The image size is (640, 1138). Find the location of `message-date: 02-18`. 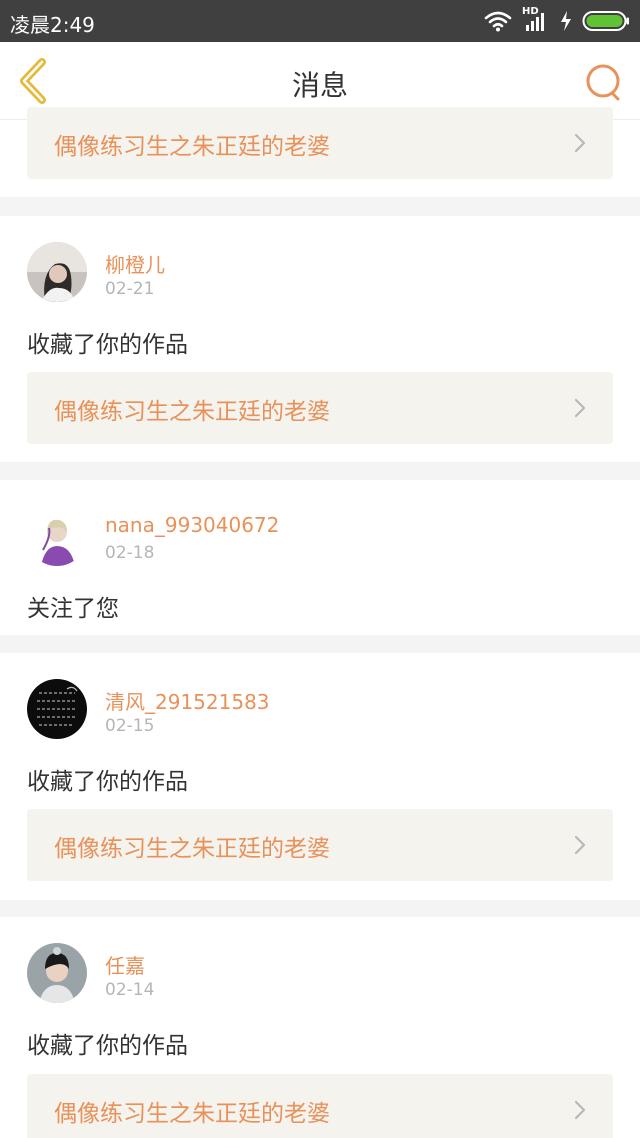

message-date: 02-18 is located at coordinates (130, 553).